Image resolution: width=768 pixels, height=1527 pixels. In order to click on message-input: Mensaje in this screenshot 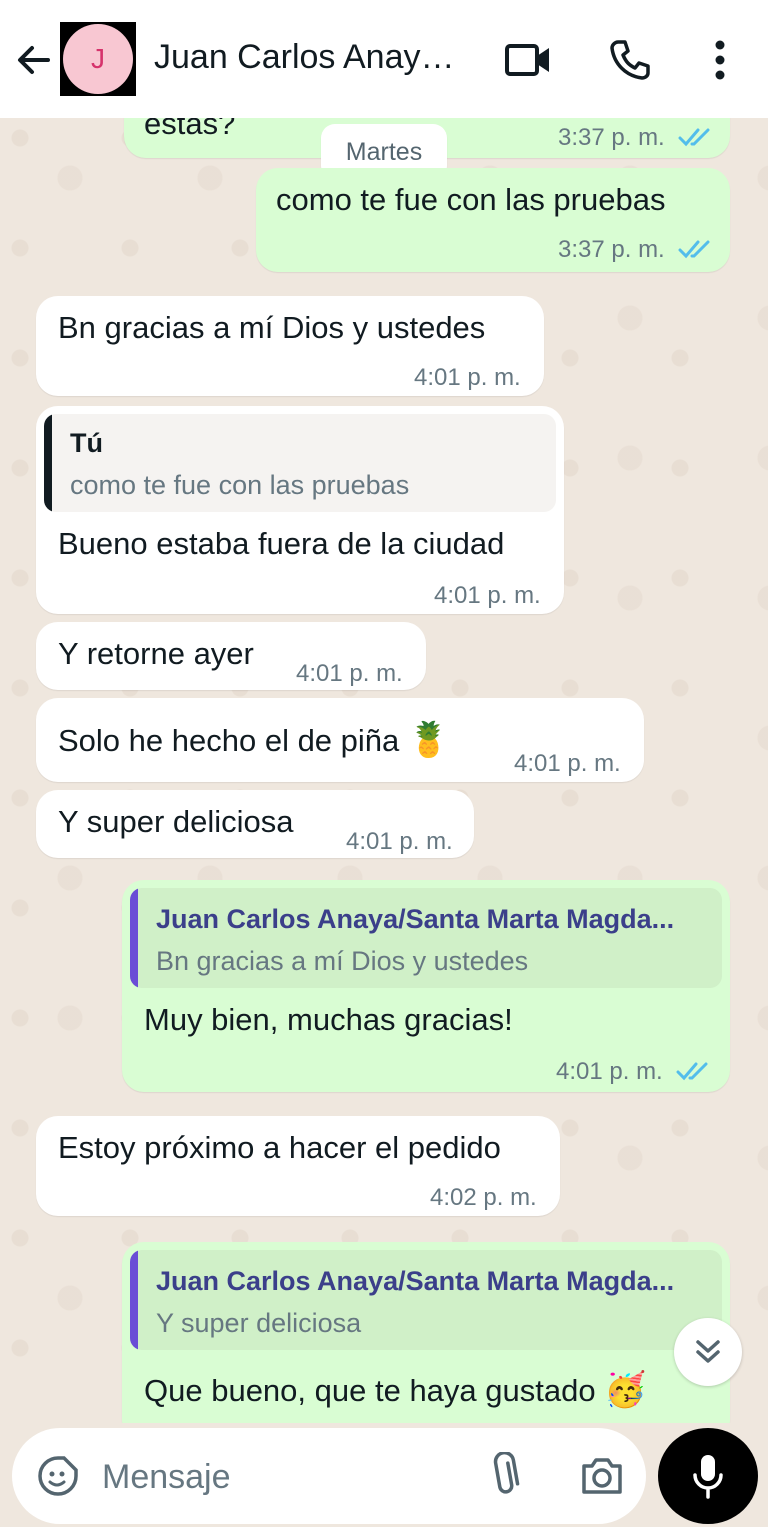, I will do `click(166, 1477)`.